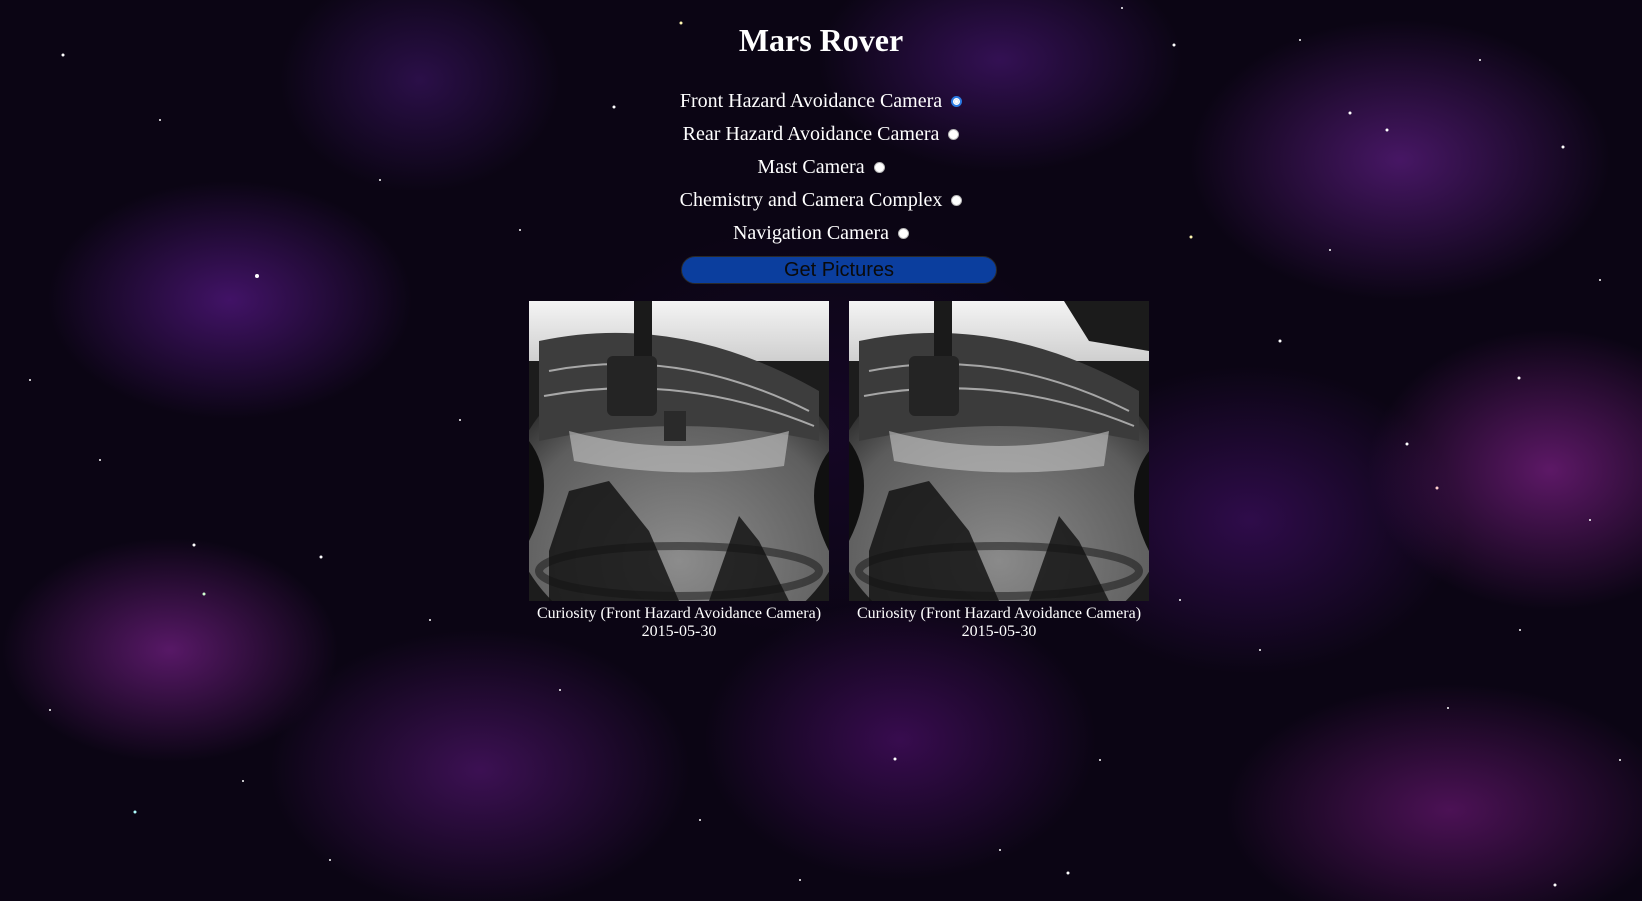 The image size is (1642, 901). I want to click on page-title: Mars Rover, so click(821, 40).